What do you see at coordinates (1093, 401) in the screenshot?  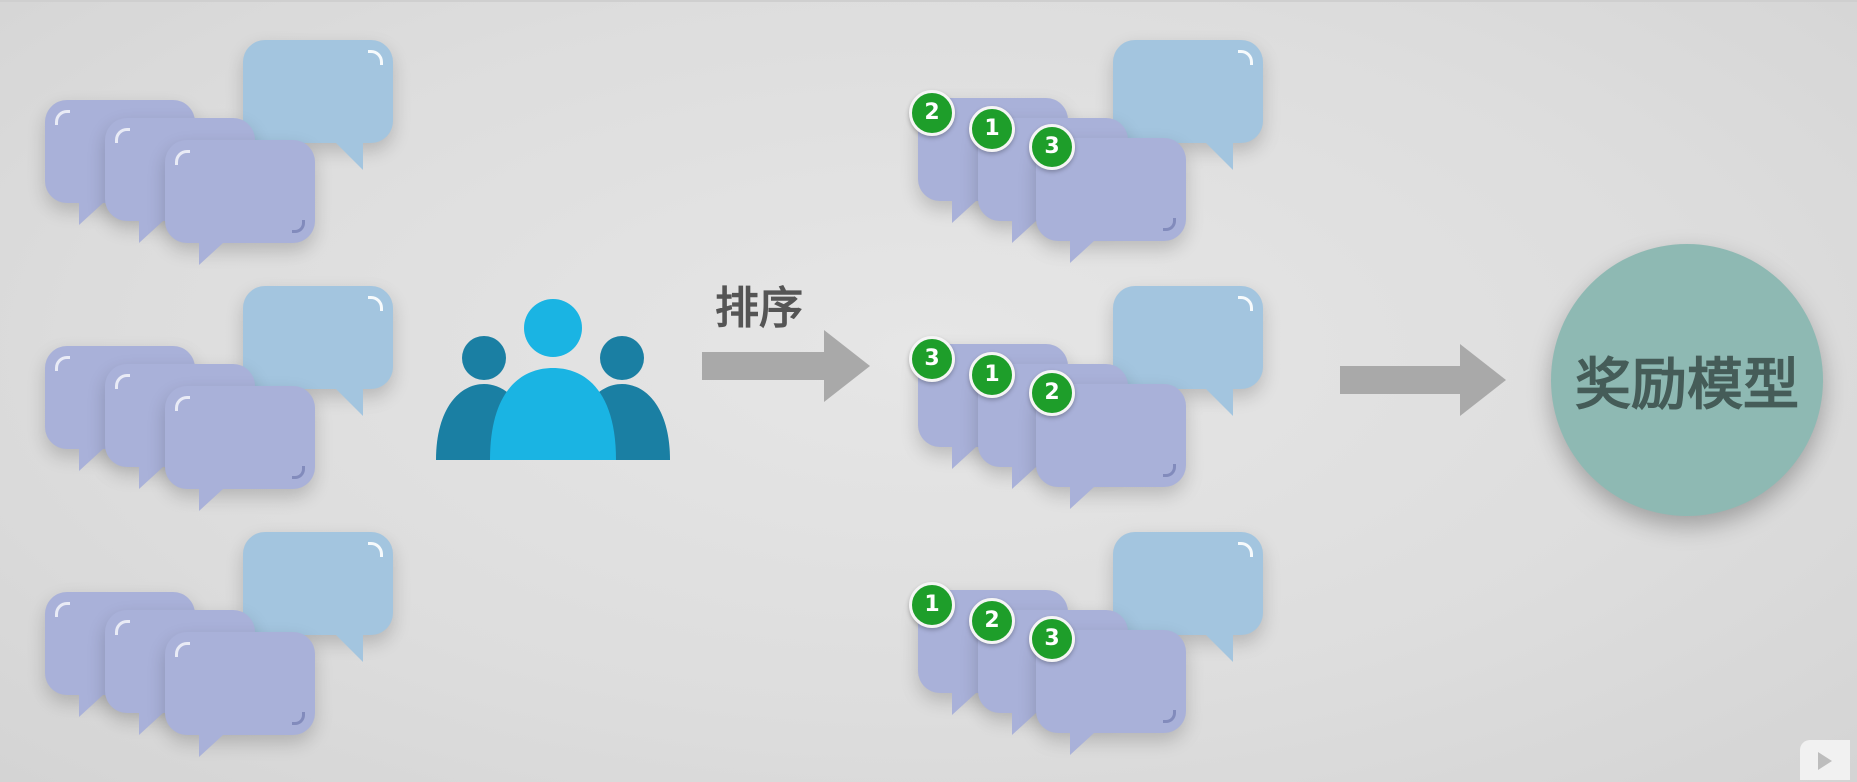 I see `ranked-group-2: 3 1 2` at bounding box center [1093, 401].